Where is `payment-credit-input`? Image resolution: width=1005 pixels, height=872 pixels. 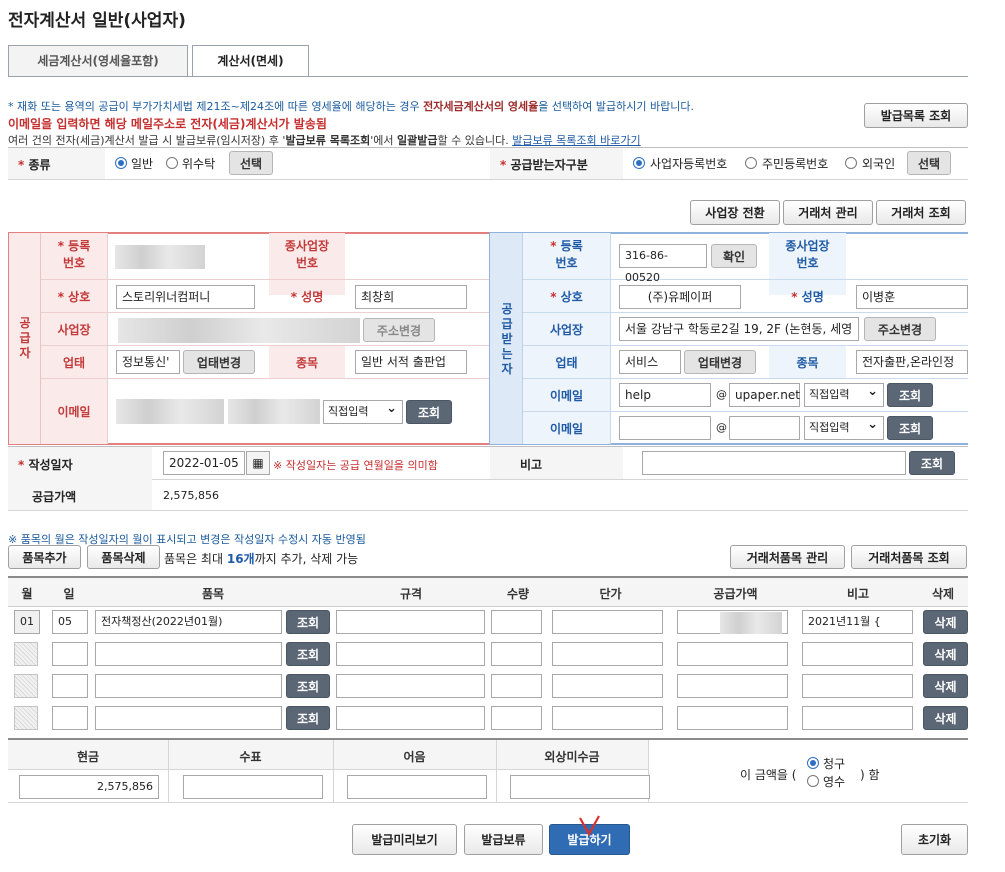
payment-credit-input is located at coordinates (580, 787).